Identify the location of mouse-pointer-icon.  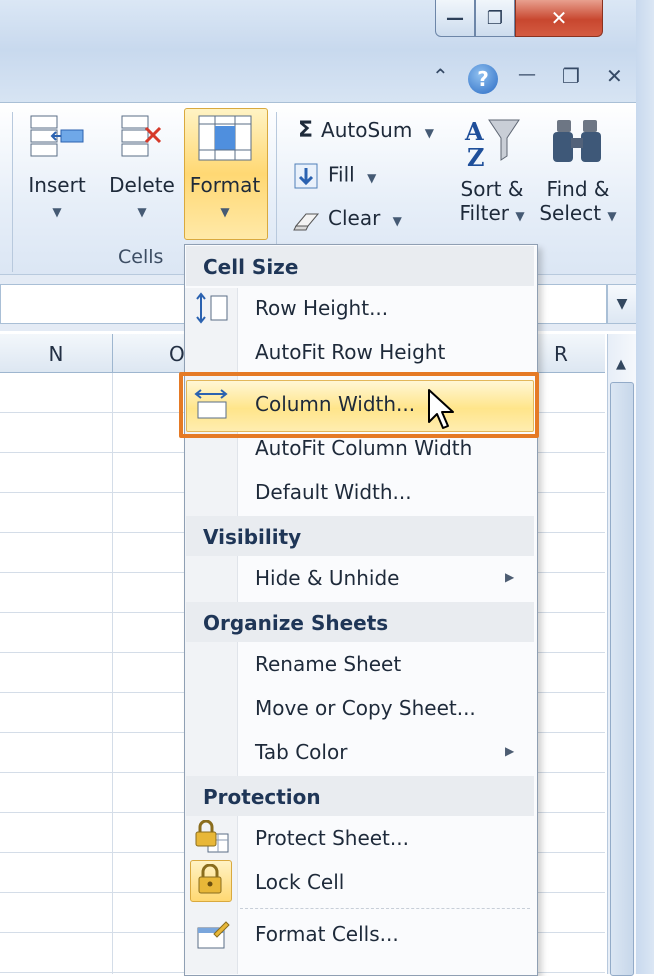
(441, 409).